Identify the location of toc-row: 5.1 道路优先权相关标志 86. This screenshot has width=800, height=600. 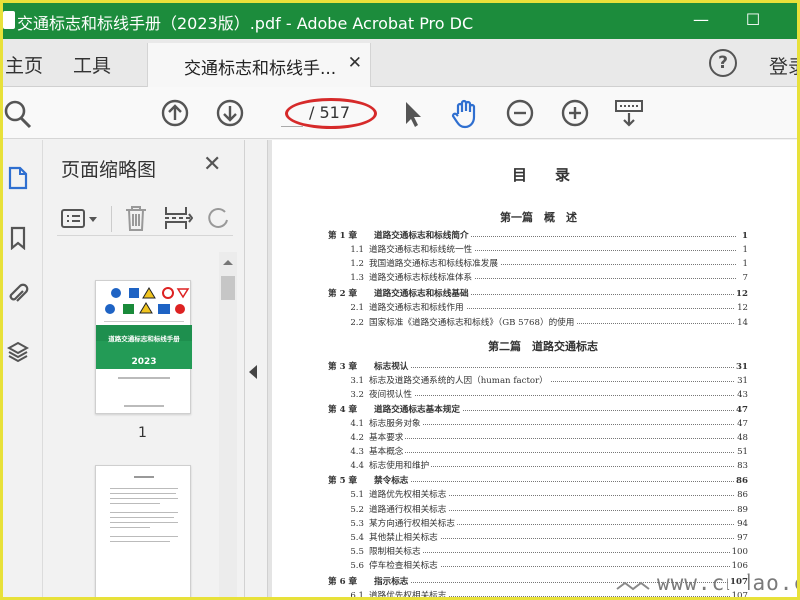
(542, 495).